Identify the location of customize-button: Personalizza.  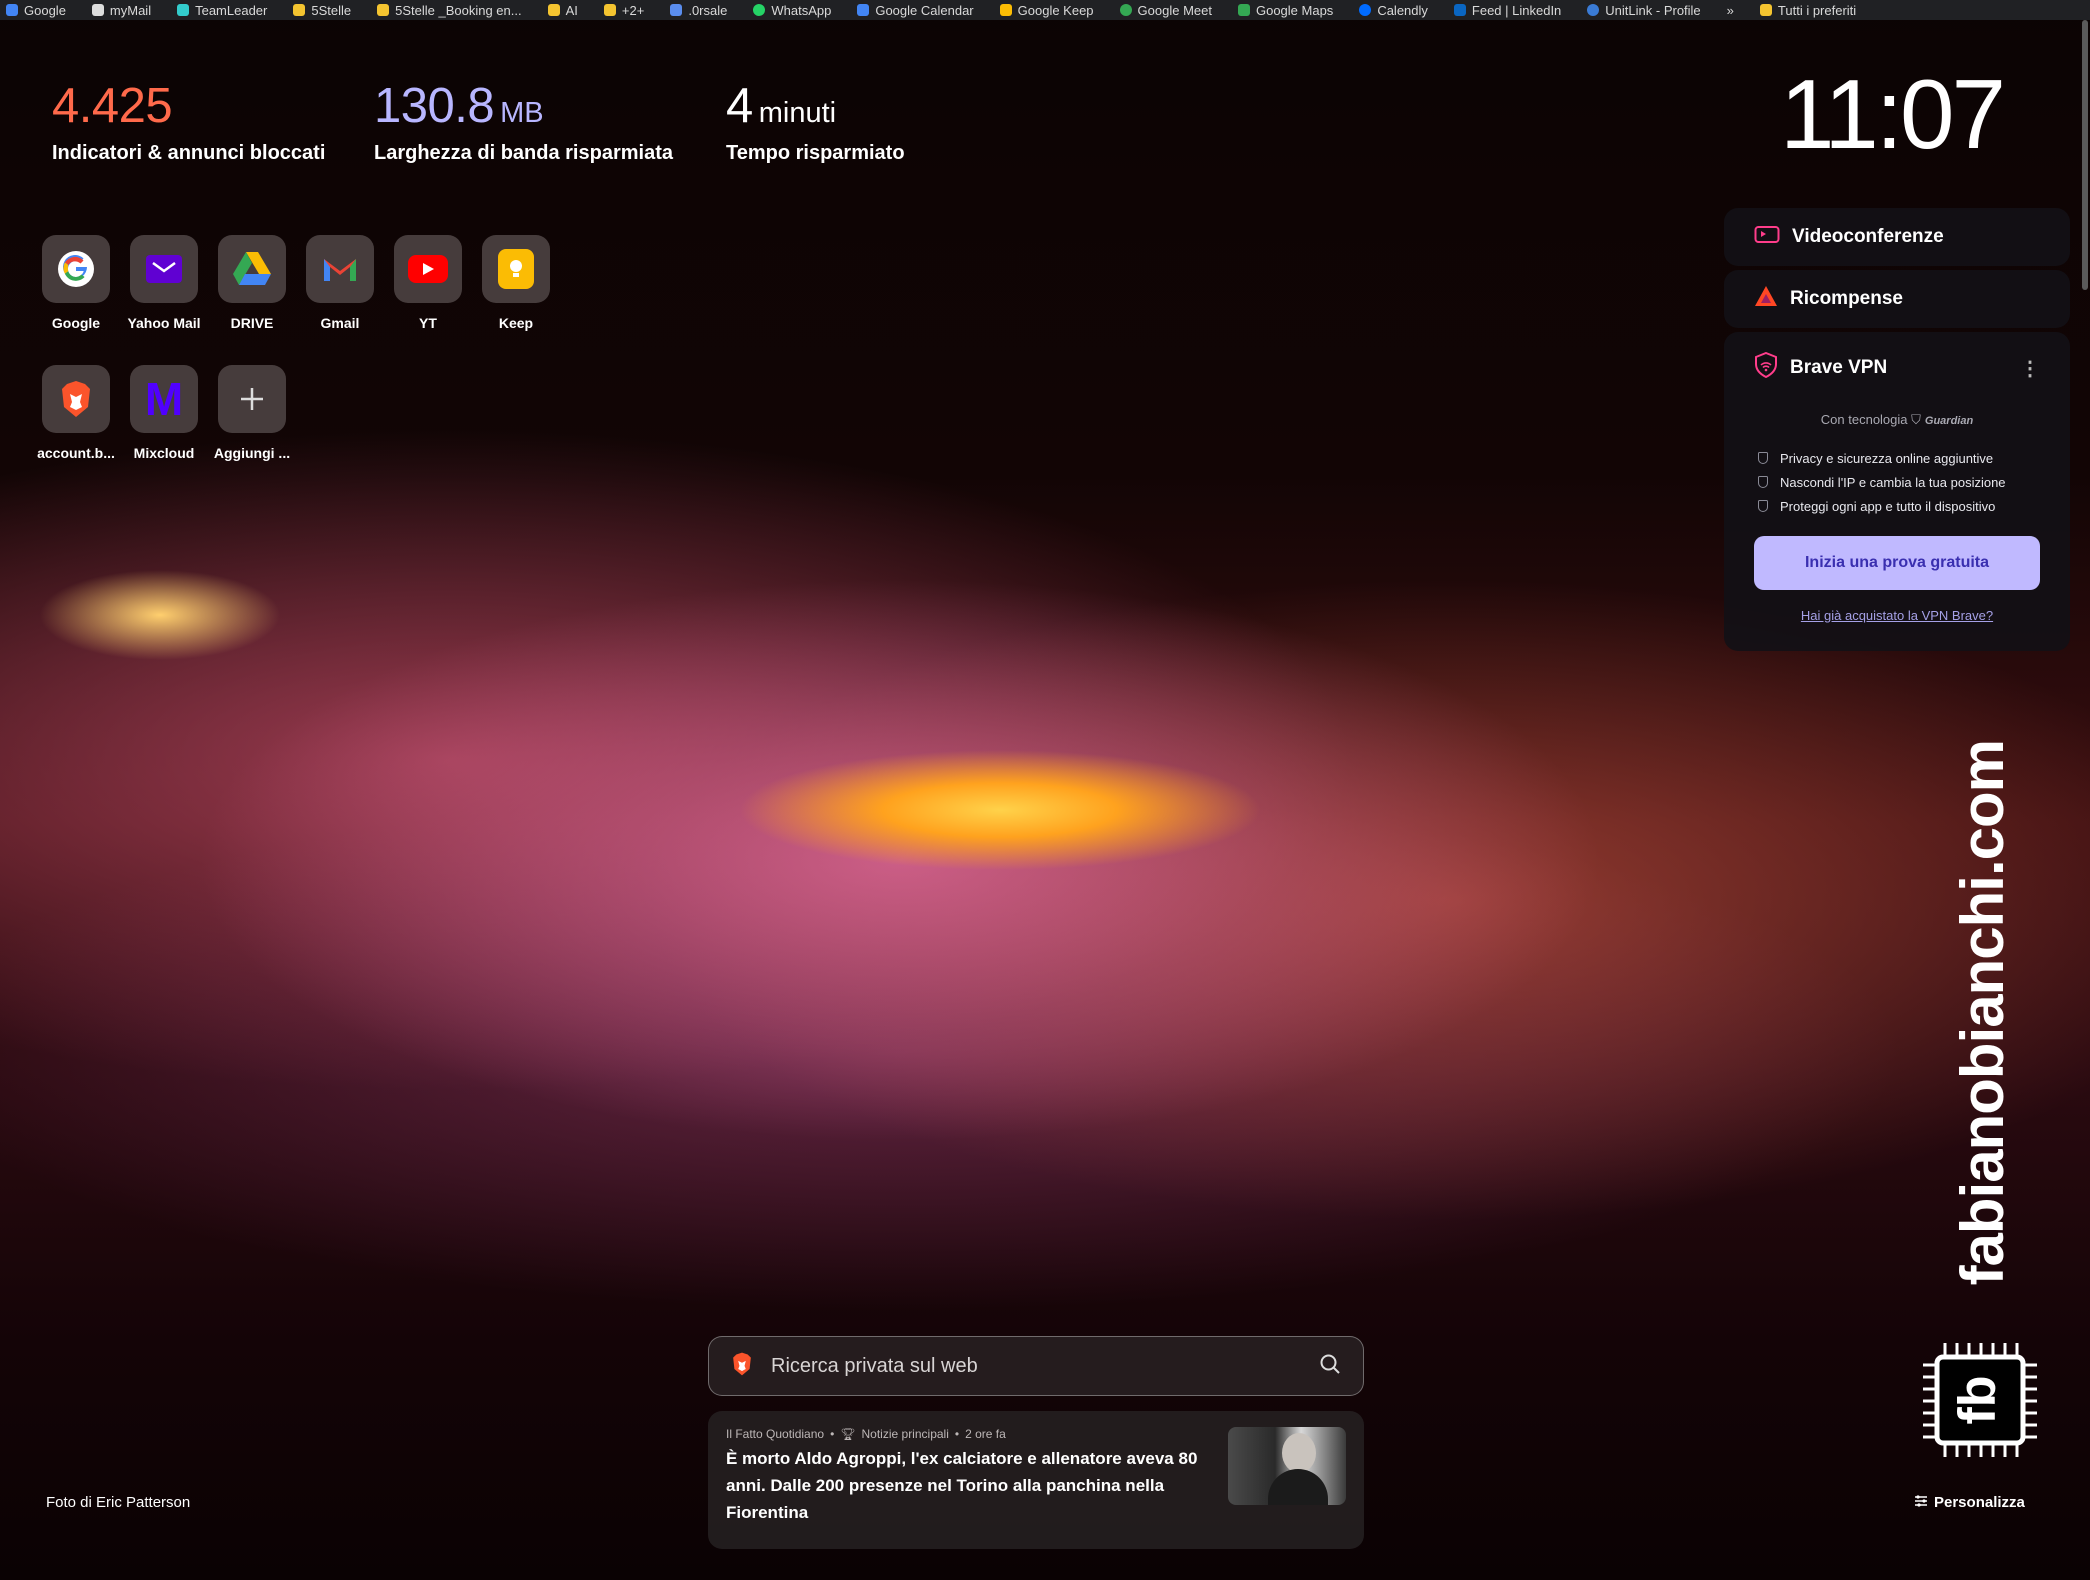
(1969, 1502).